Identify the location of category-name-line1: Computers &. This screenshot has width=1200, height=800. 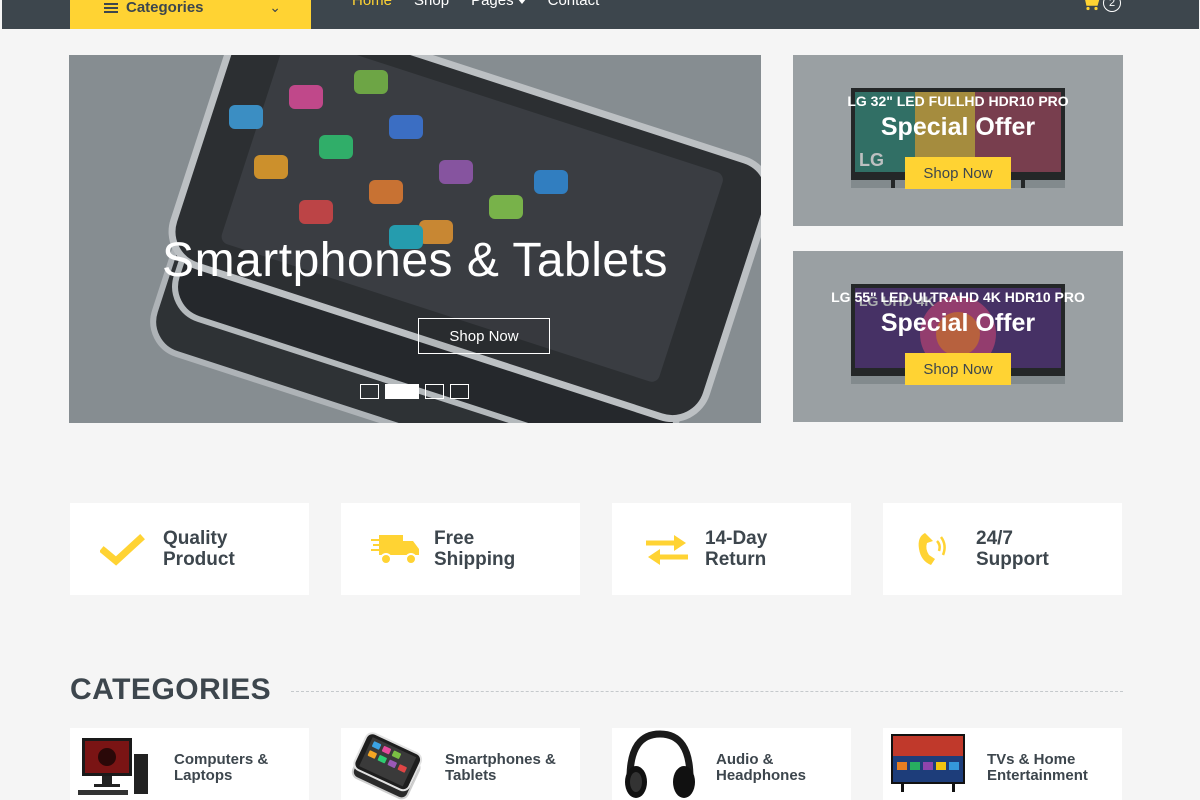
(221, 759).